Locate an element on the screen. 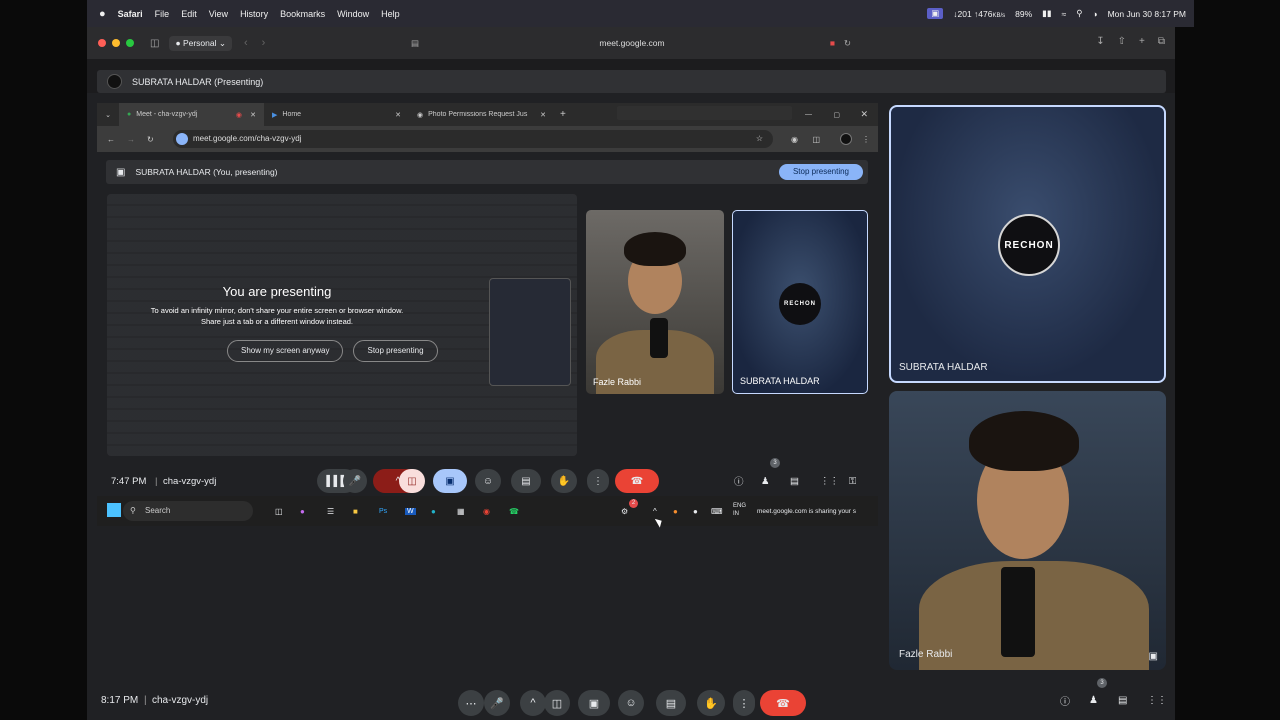  maximize-icon: ▢ is located at coordinates (836, 115).